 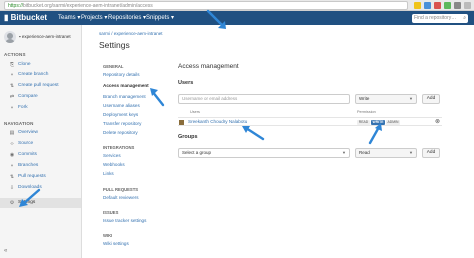 What do you see at coordinates (393, 122) in the screenshot?
I see `permission-admin-toggle: ADMIN` at bounding box center [393, 122].